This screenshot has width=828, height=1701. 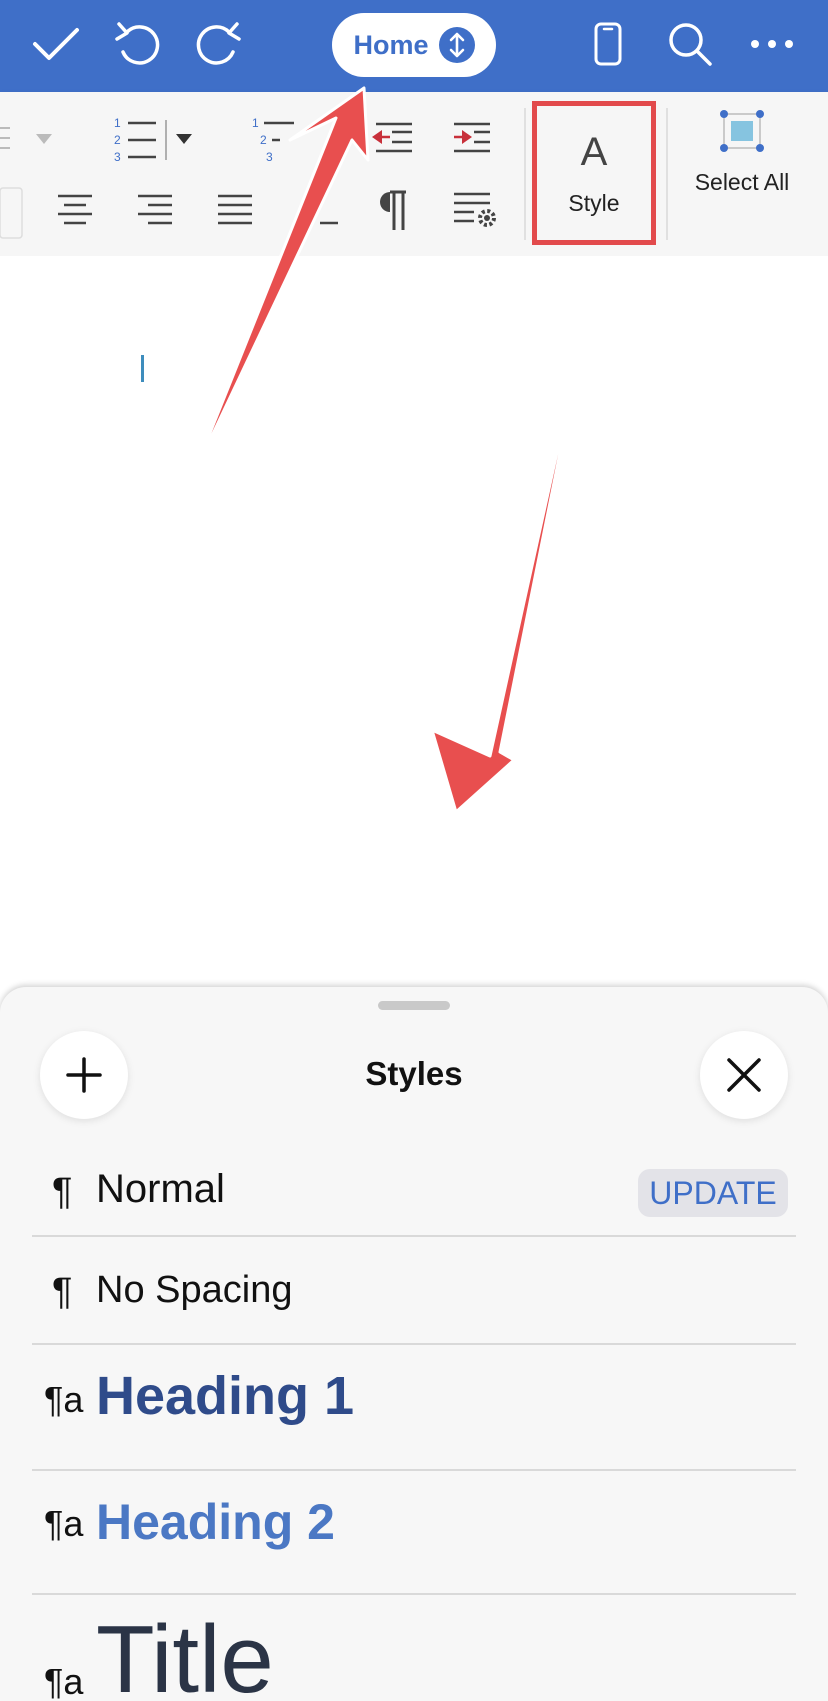 I want to click on top-toolbar: Home, so click(x=414, y=46).